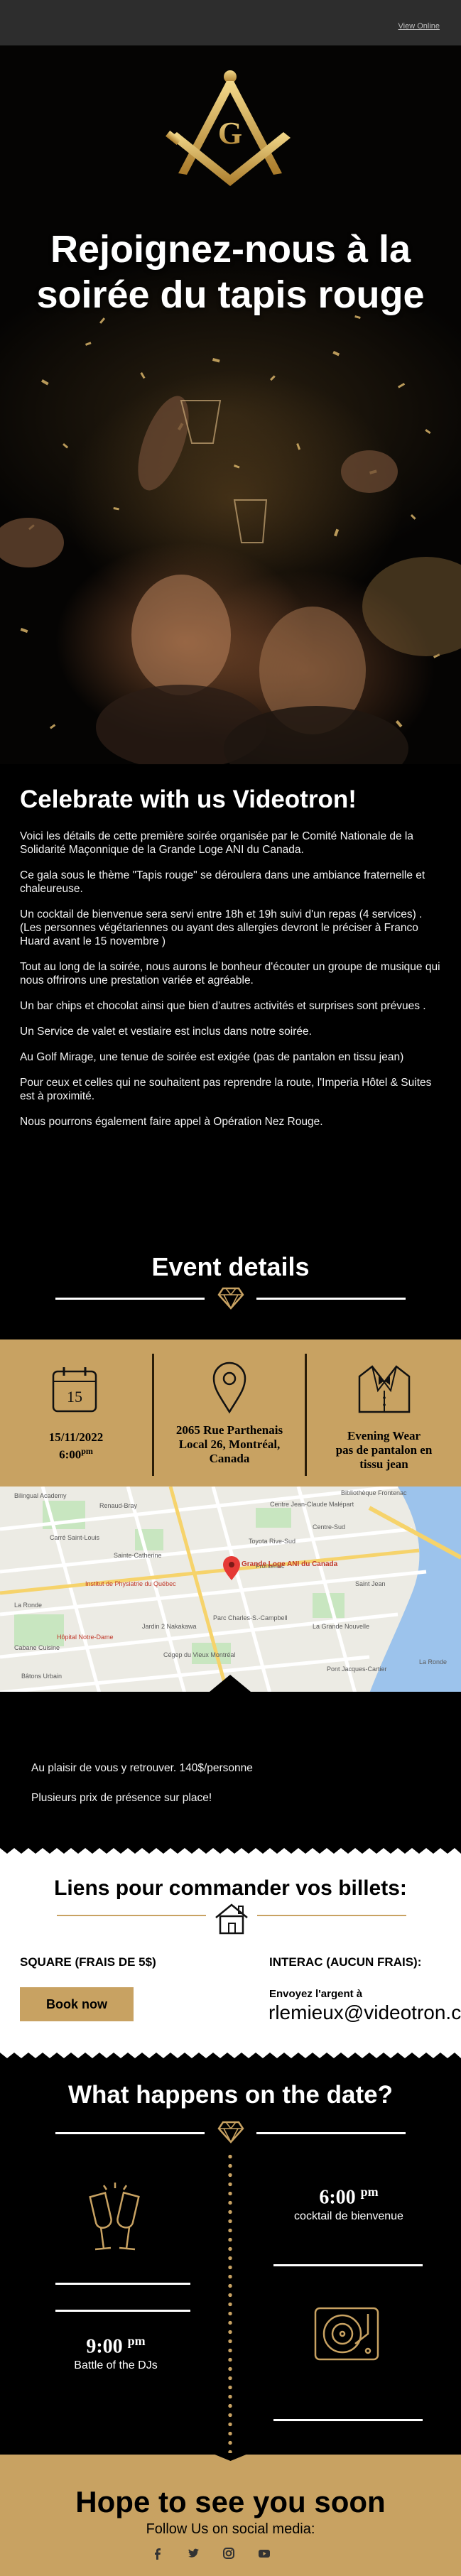 The image size is (461, 2576). What do you see at coordinates (76, 1437) in the screenshot?
I see `event-date: 15/11/2022` at bounding box center [76, 1437].